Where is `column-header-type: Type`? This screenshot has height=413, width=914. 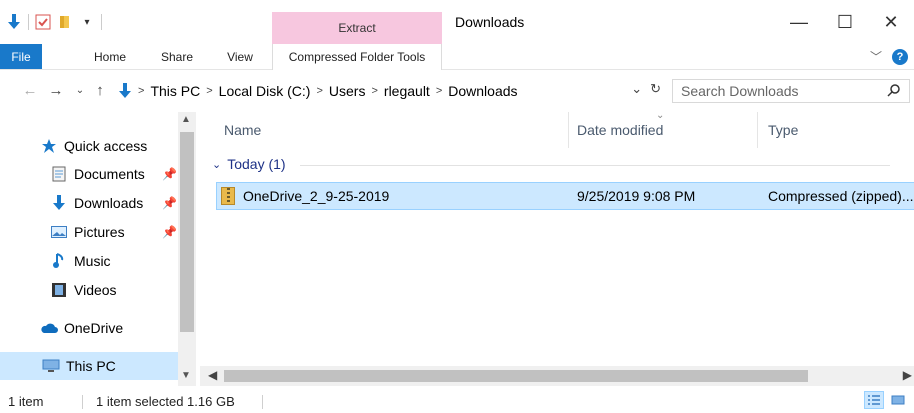
column-header-type: Type is located at coordinates (838, 130).